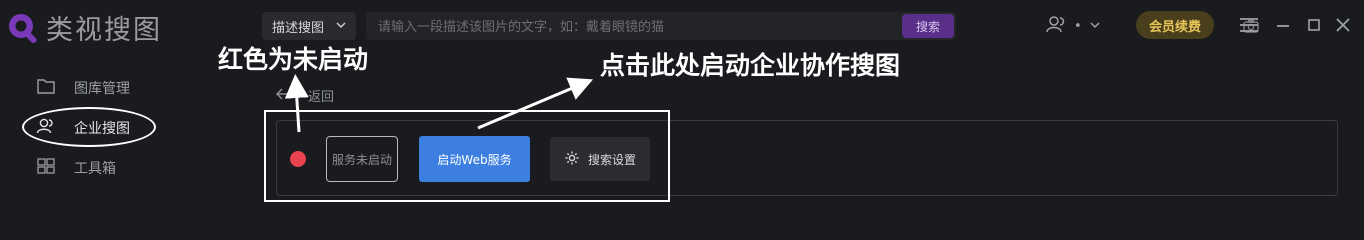 This screenshot has width=1364, height=240. Describe the element at coordinates (439, 103) in the screenshot. I see `annotation-arrows` at that location.